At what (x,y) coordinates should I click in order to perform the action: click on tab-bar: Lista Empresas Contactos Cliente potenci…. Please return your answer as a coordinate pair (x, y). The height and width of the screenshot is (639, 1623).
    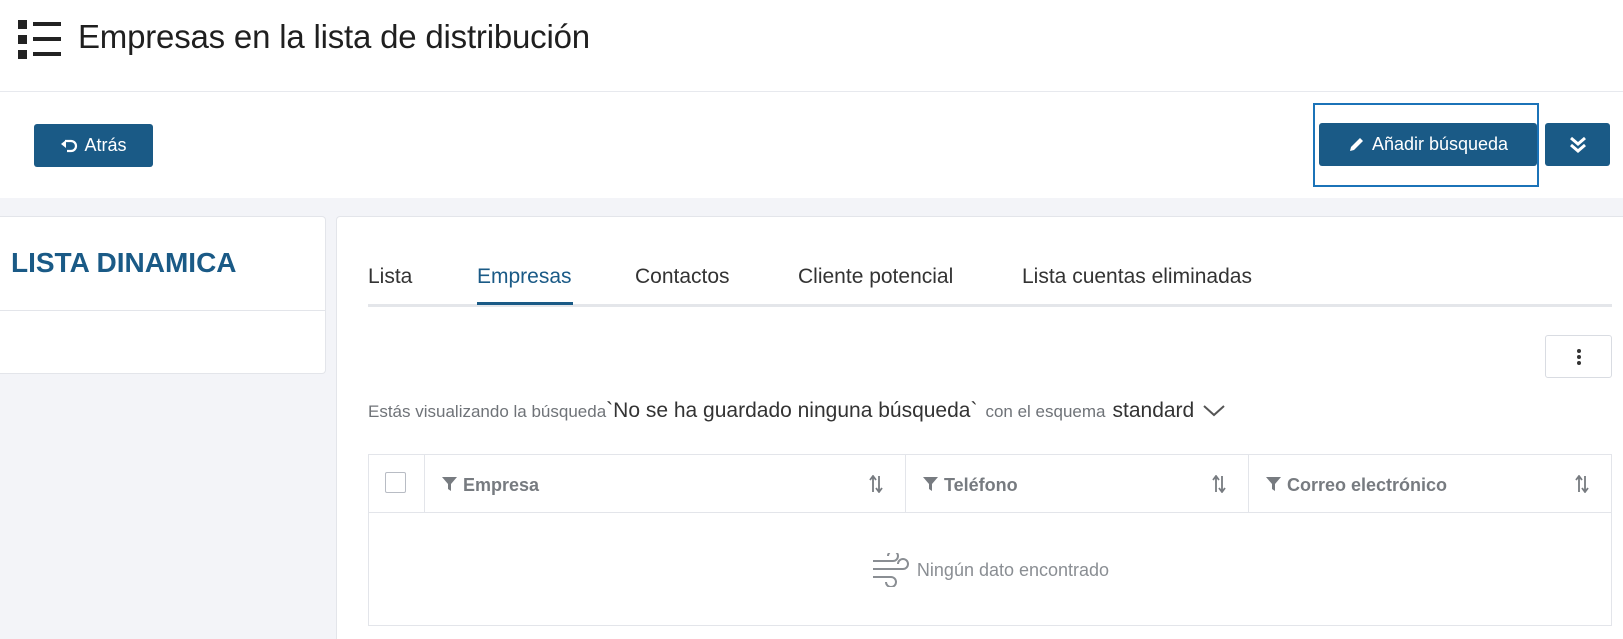
    Looking at the image, I should click on (990, 282).